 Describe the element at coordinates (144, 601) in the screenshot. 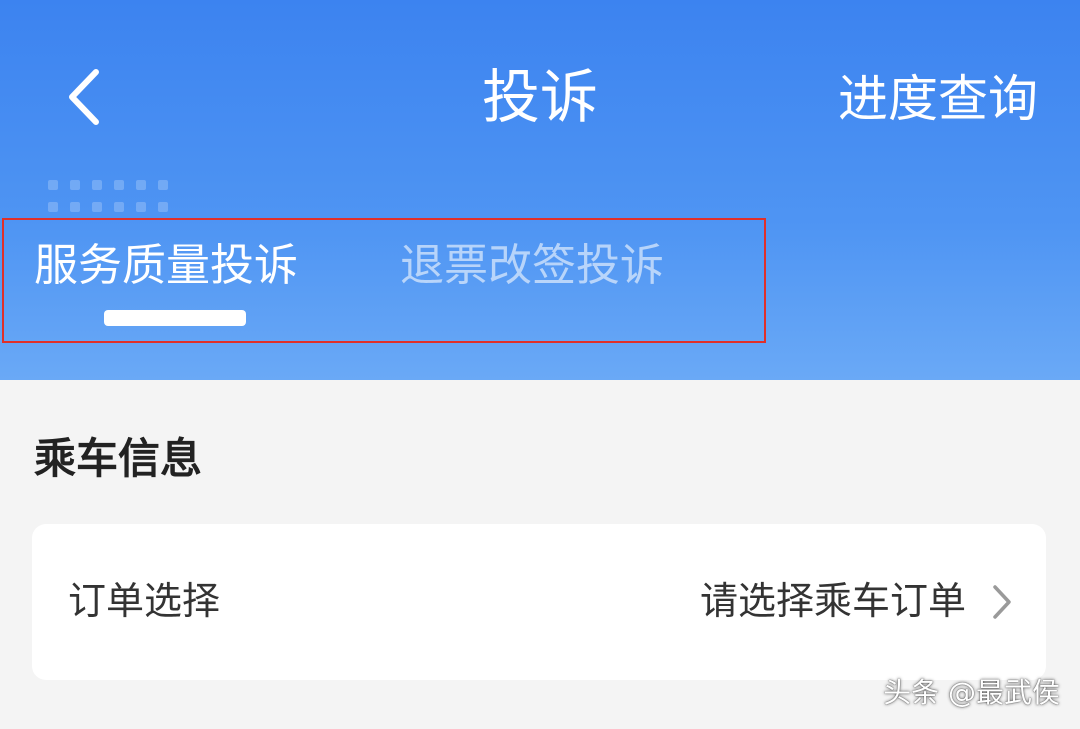

I see `order-select-label: 订单选择` at that location.